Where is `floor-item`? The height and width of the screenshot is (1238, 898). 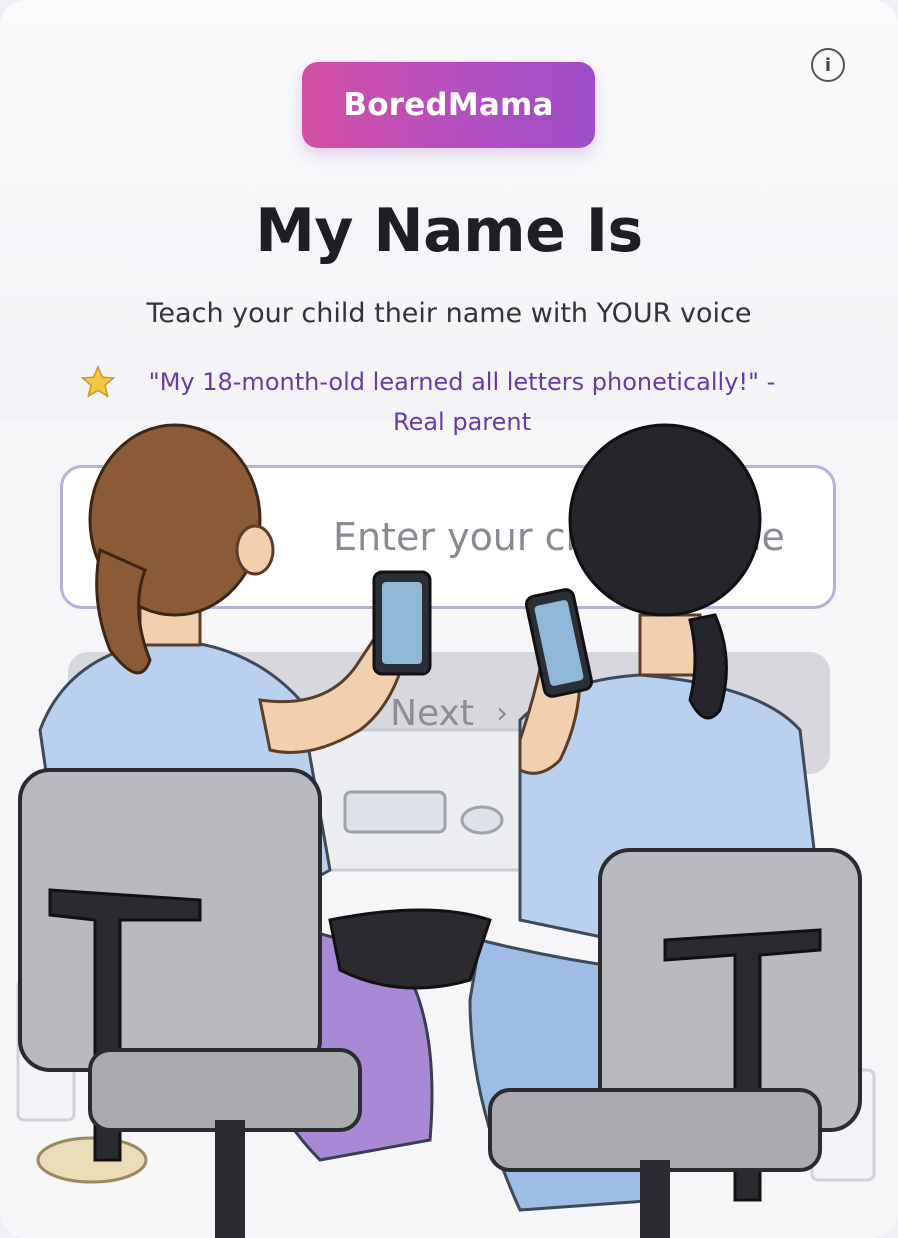
floor-item is located at coordinates (92, 1160).